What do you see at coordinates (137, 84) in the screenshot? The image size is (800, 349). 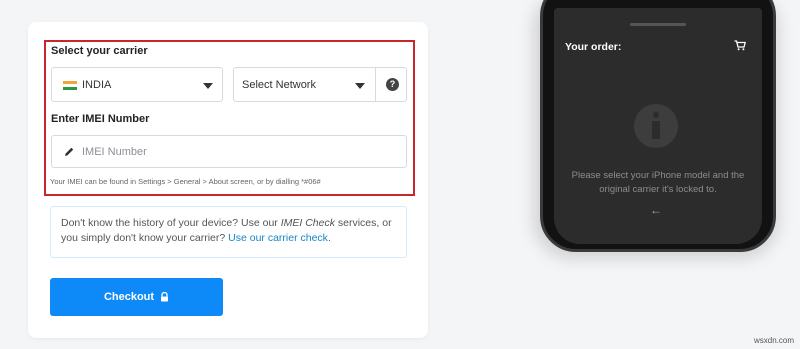 I see `country-select: INDIA` at bounding box center [137, 84].